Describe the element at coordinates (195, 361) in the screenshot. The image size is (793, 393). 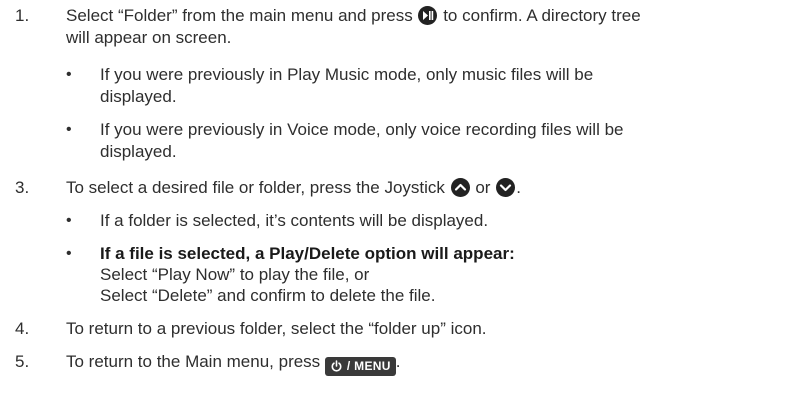
I see `step-5-text-a: To return to the Main menu, press` at that location.